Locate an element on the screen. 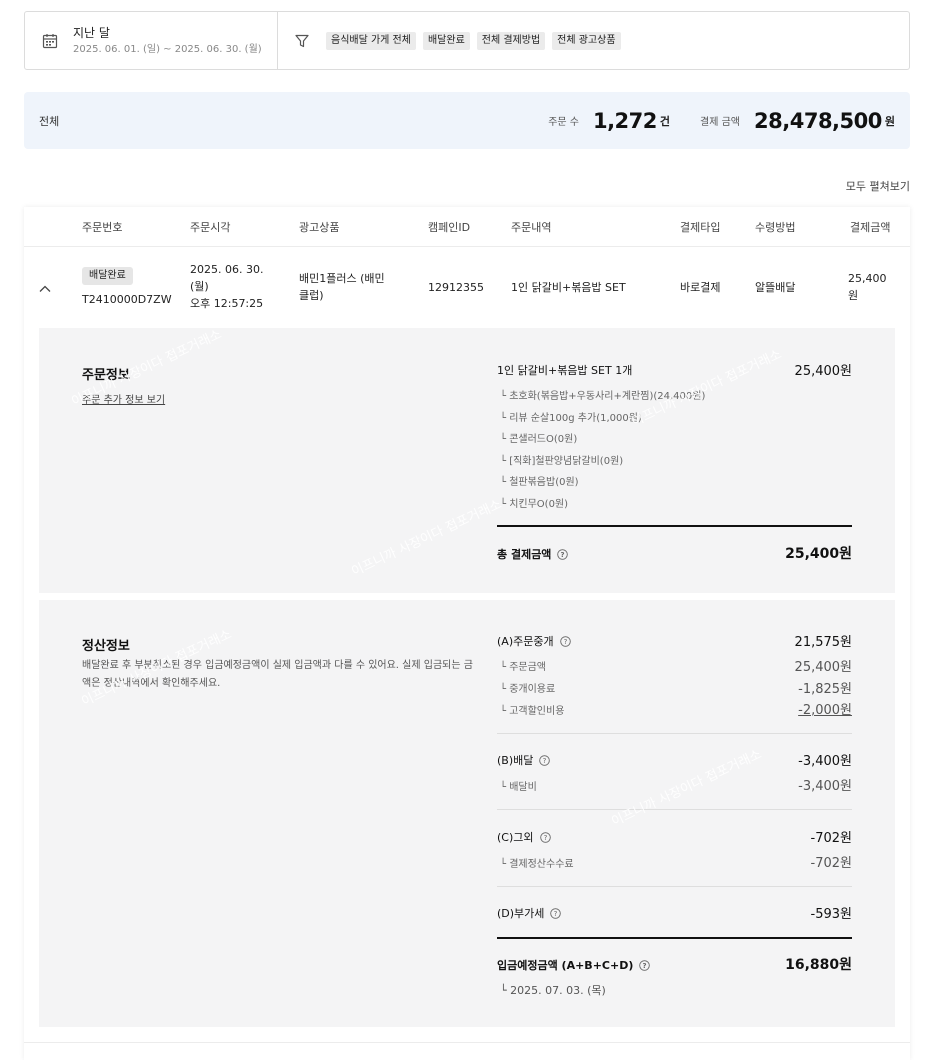 This screenshot has width=929, height=1060. settlement-title: 정산정보 is located at coordinates (106, 646).